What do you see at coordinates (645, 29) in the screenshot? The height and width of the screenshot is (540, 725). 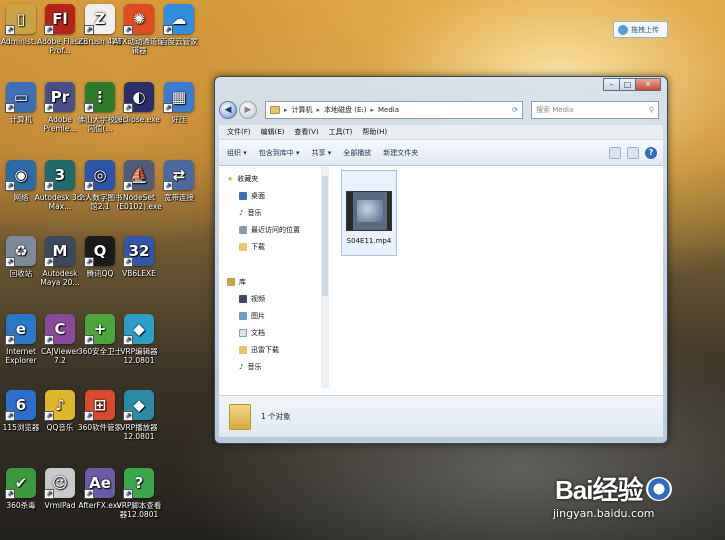 I see `upload-button-label: 拖拽上传` at bounding box center [645, 29].